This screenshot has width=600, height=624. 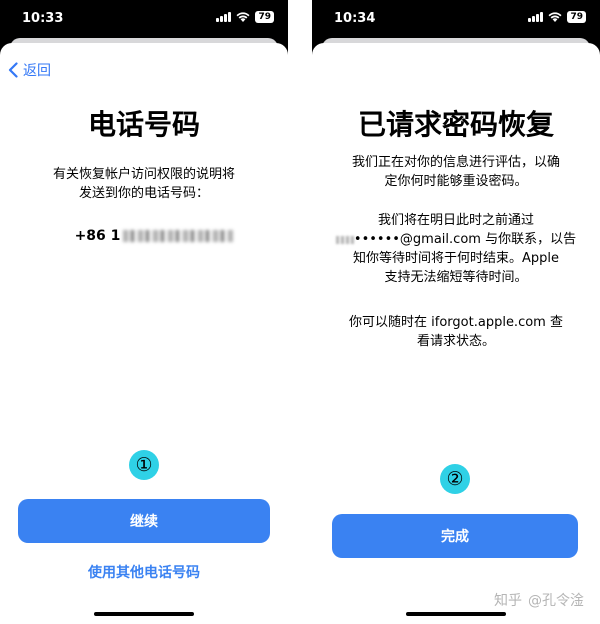 I want to click on paragraph-line: 定你何时能够重设密码。, so click(x=456, y=181).